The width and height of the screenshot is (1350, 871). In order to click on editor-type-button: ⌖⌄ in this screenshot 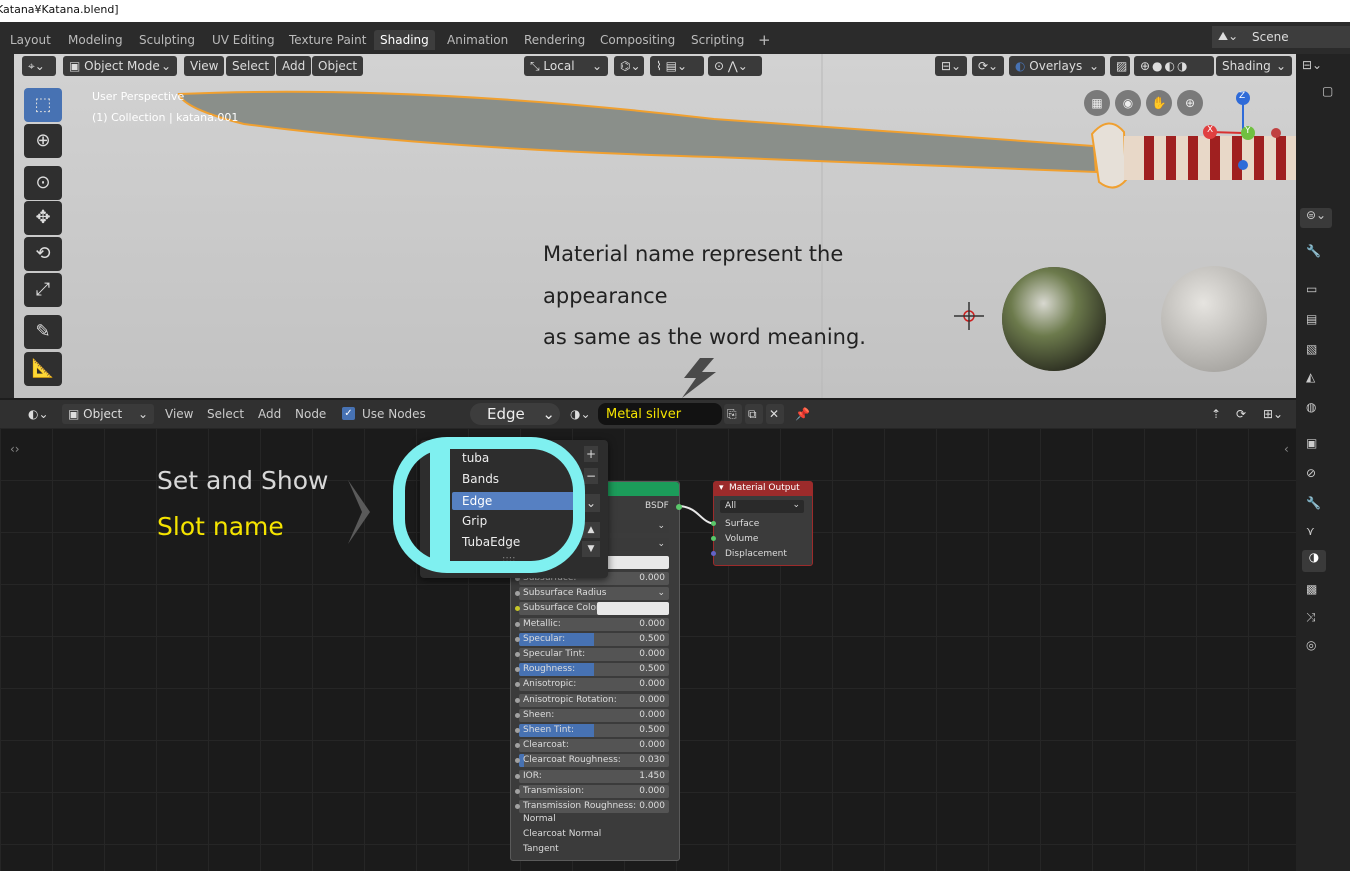, I will do `click(39, 66)`.